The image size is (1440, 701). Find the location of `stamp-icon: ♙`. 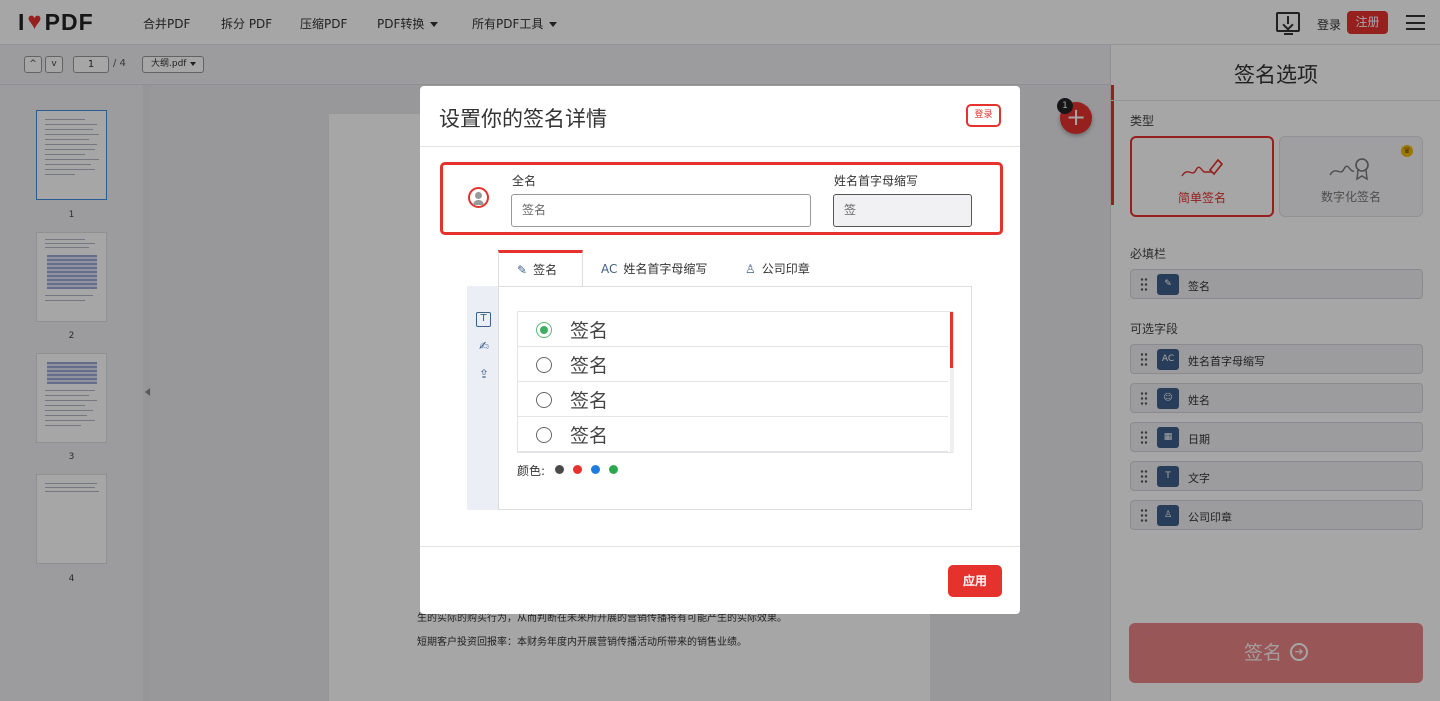

stamp-icon: ♙ is located at coordinates (750, 269).